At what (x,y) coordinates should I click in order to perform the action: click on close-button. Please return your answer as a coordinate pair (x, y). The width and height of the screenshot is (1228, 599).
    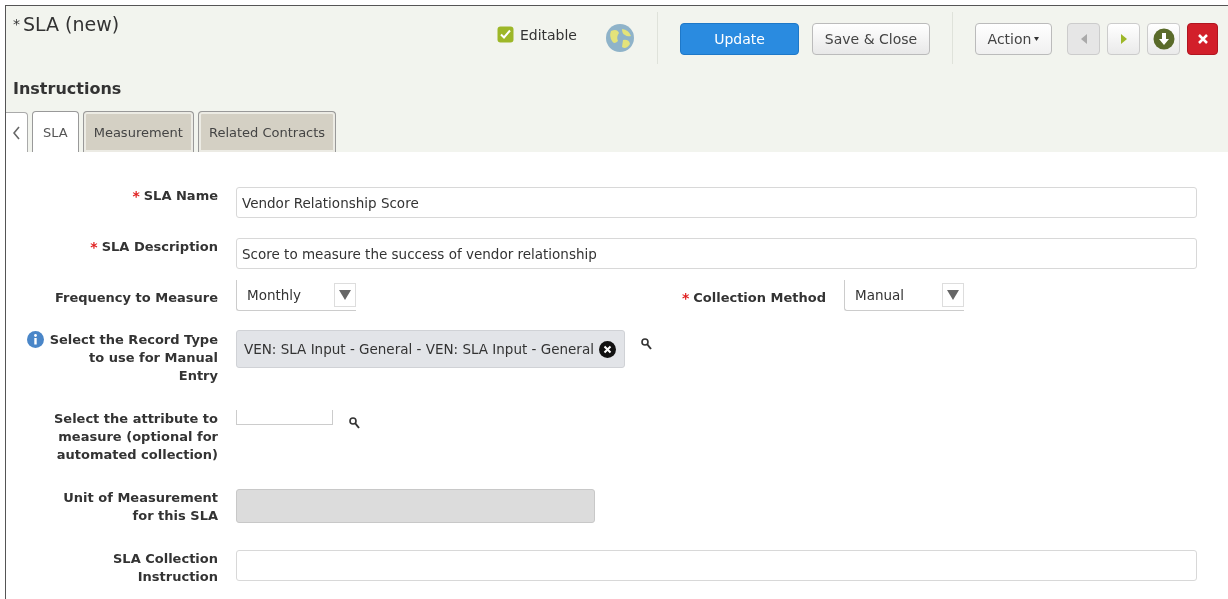
    Looking at the image, I should click on (1202, 39).